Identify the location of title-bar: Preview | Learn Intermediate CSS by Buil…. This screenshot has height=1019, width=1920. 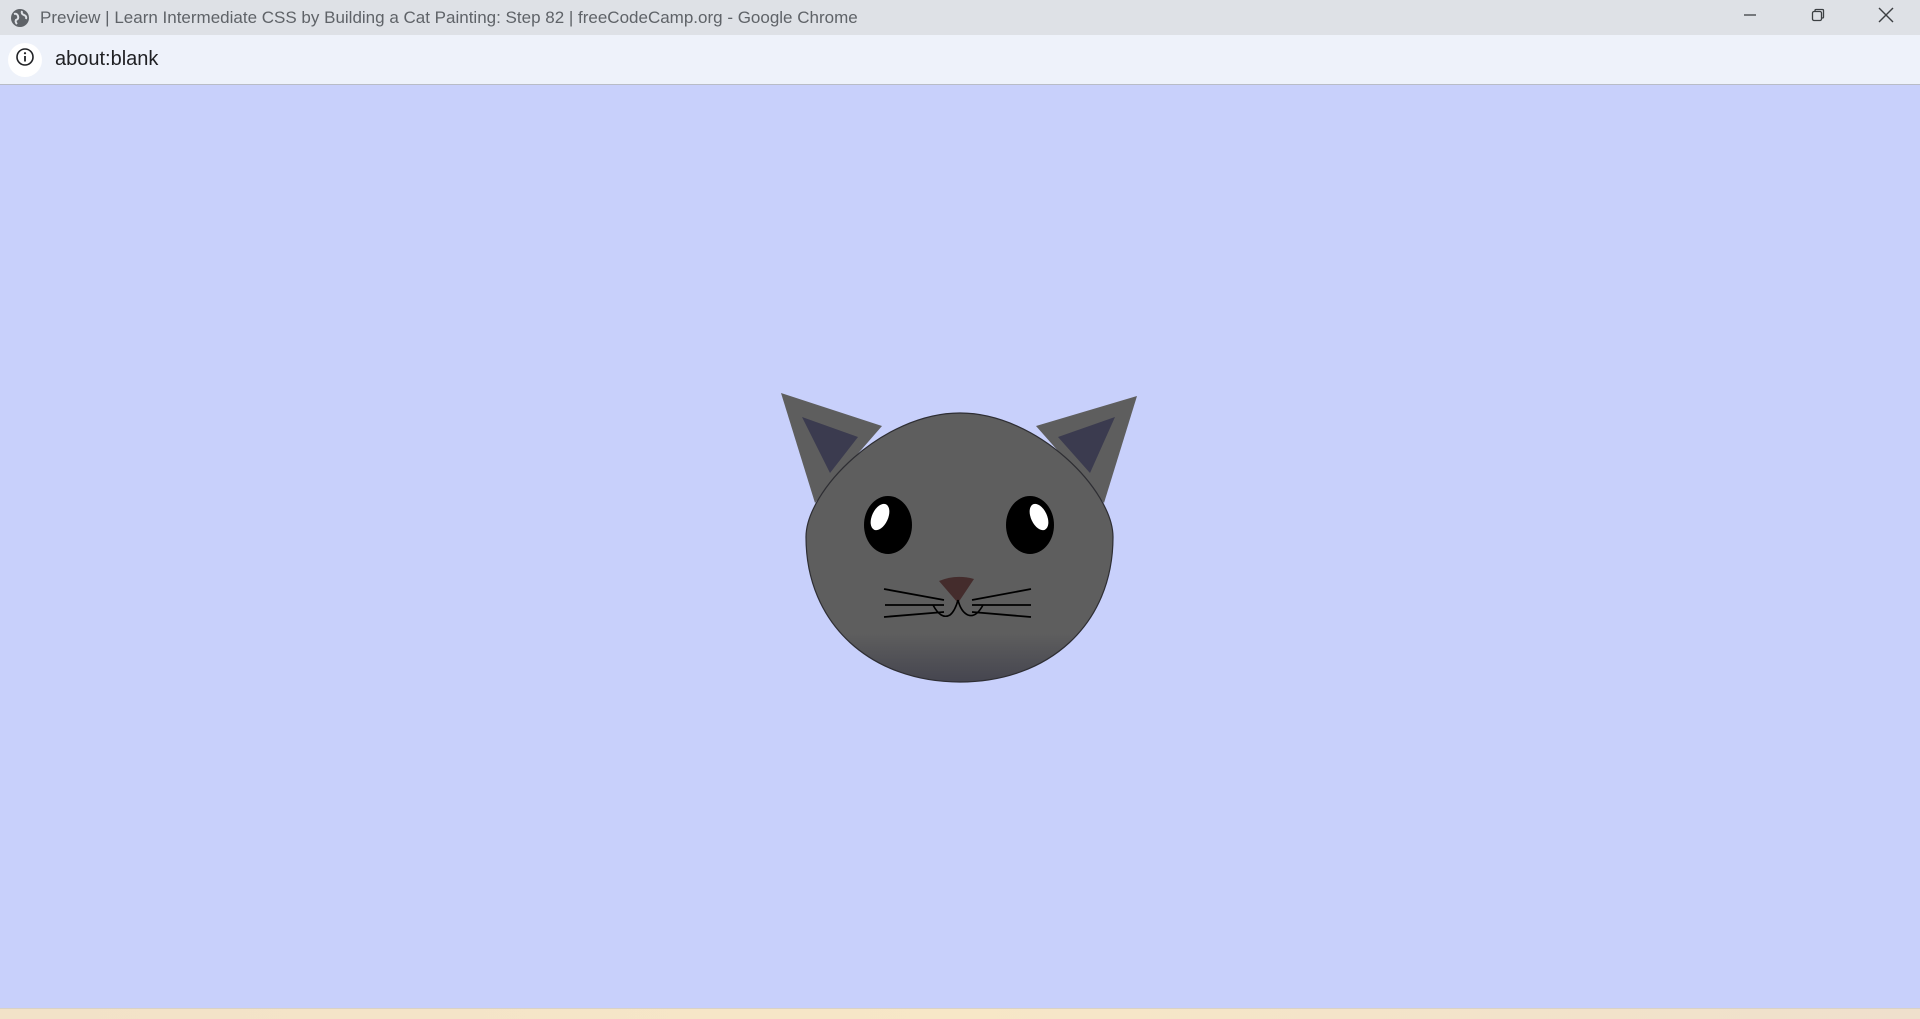
(960, 17).